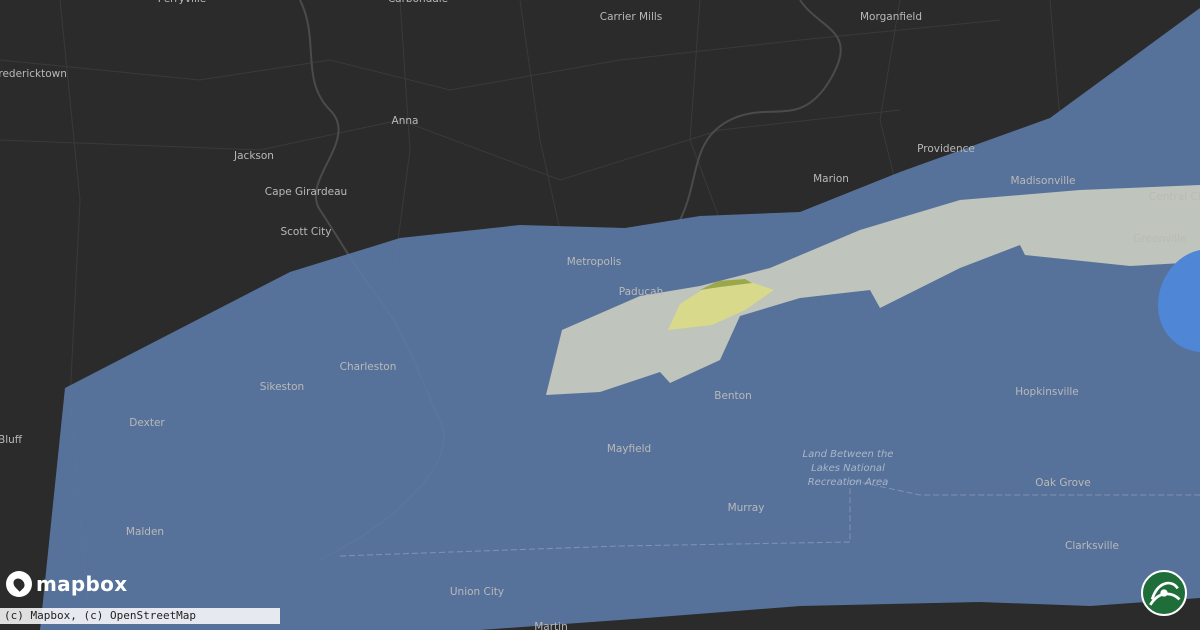 Image resolution: width=1200 pixels, height=630 pixels. Describe the element at coordinates (1174, 197) in the screenshot. I see `place-label-central-city: Central City` at that location.